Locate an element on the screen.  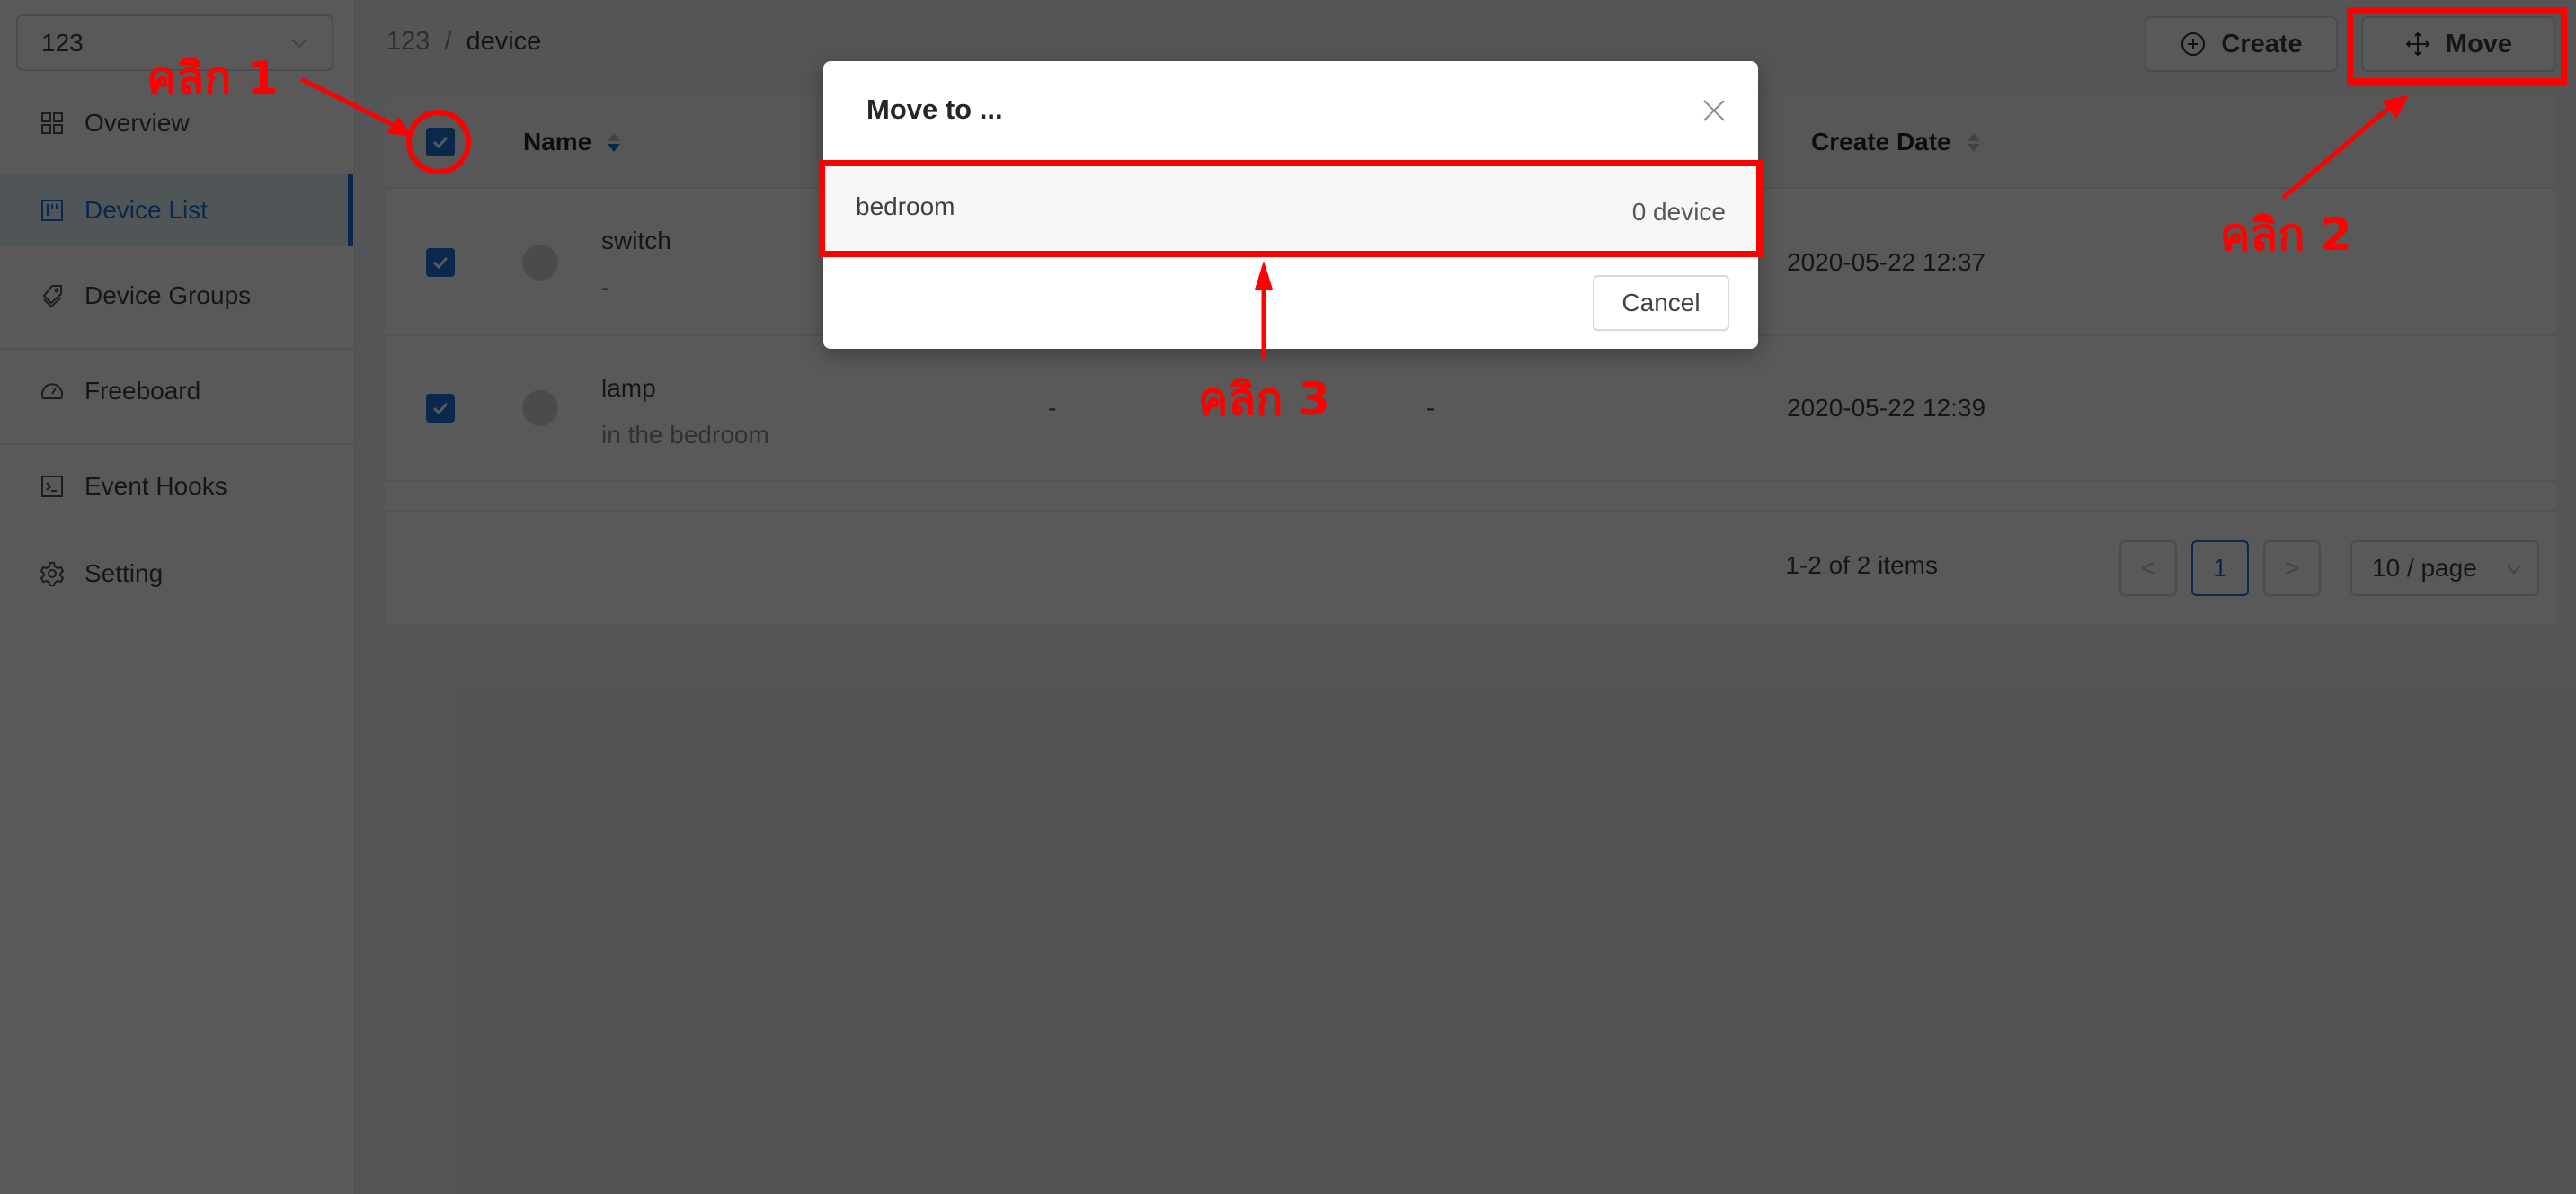
group-option-bedroom: bedroom 0 device is located at coordinates (1290, 210).